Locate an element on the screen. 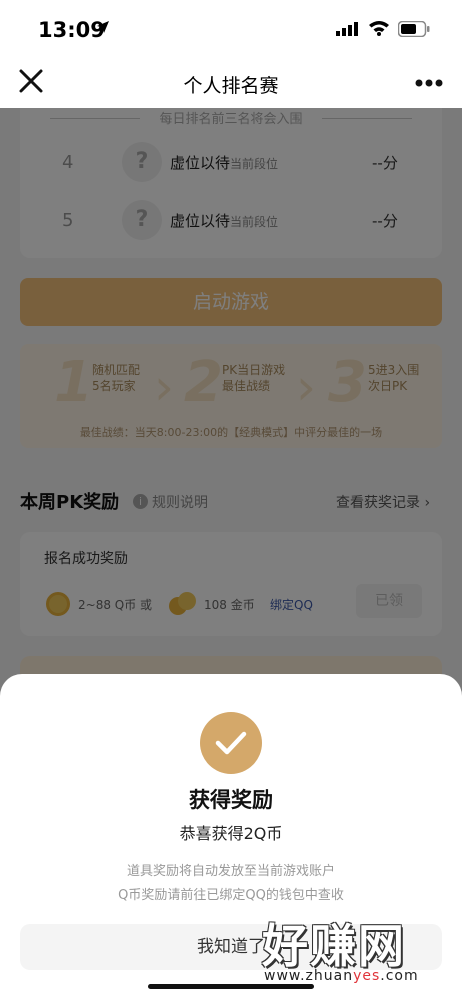 The height and width of the screenshot is (1000, 462). location-arrow-icon is located at coordinates (103, 27).